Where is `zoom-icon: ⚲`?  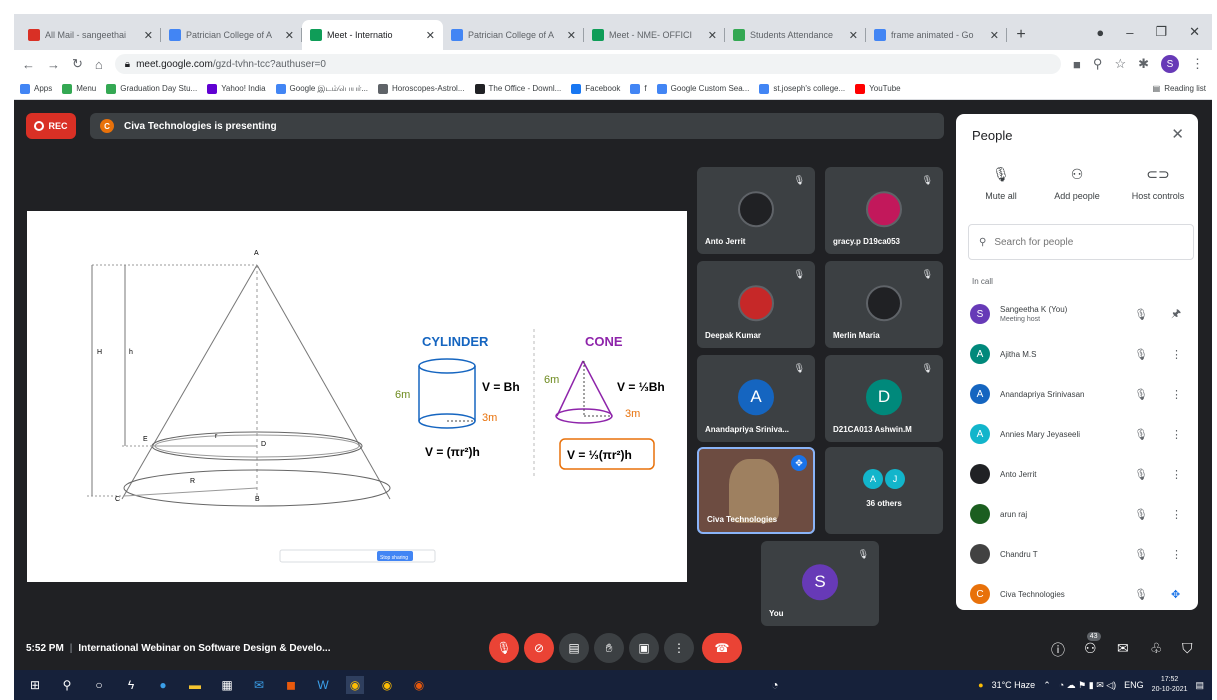 zoom-icon: ⚲ is located at coordinates (1098, 64).